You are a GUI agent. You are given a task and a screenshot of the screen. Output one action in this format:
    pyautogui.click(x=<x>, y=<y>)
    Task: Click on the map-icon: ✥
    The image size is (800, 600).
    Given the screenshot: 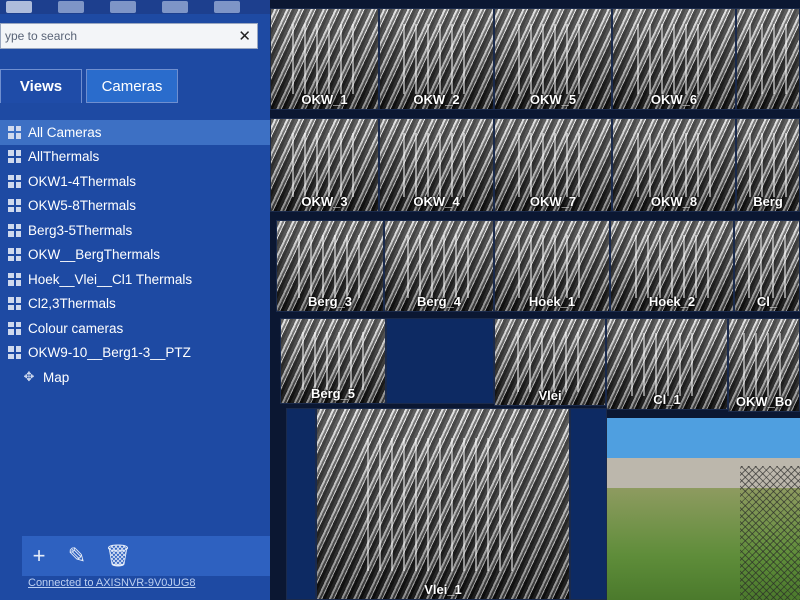 What is the action you would take?
    pyautogui.click(x=29, y=377)
    